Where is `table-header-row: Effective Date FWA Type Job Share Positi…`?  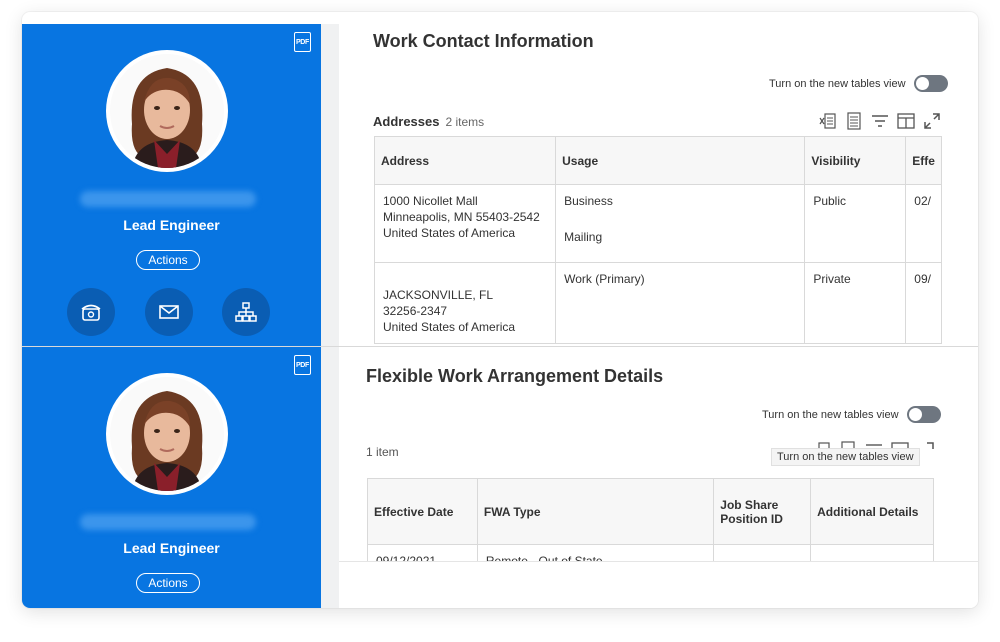
table-header-row: Effective Date FWA Type Job Share Positi… is located at coordinates (650, 511).